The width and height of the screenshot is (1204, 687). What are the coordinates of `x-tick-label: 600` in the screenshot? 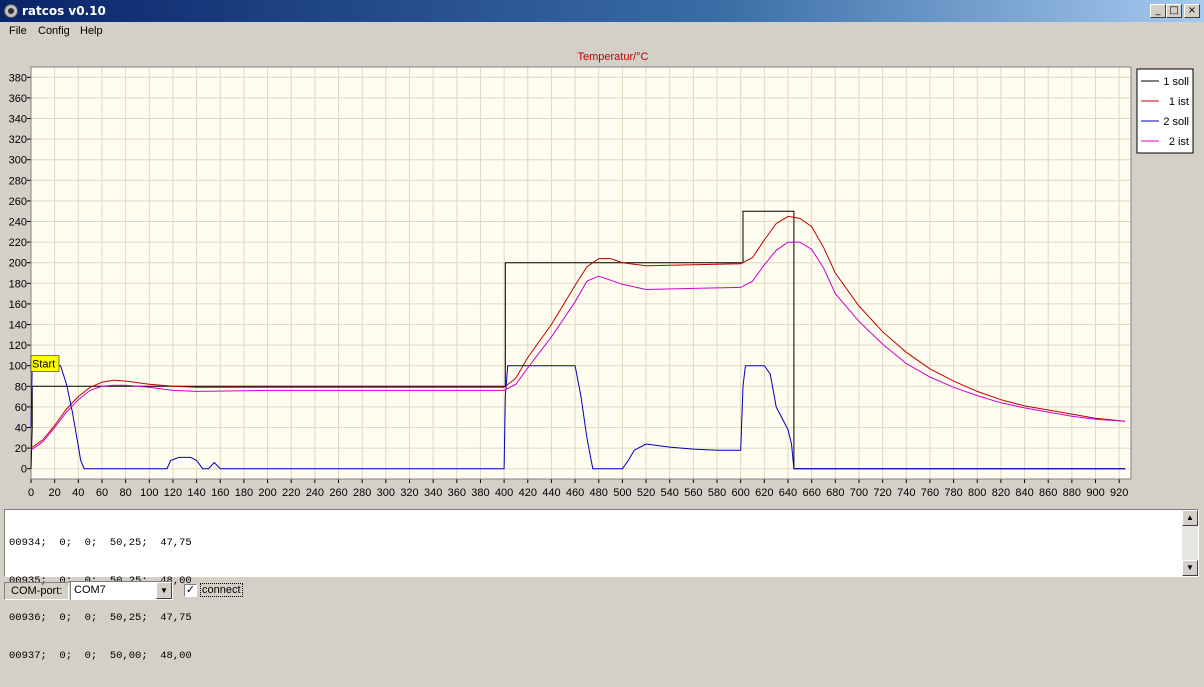 It's located at (740, 493).